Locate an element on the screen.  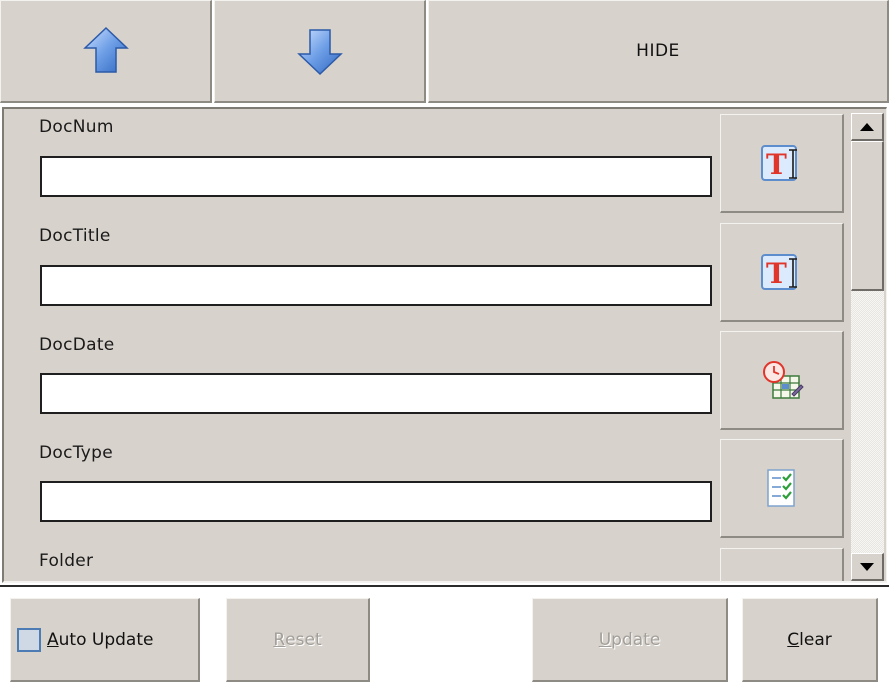
reset-label-rest: eset is located at coordinates (303, 639).